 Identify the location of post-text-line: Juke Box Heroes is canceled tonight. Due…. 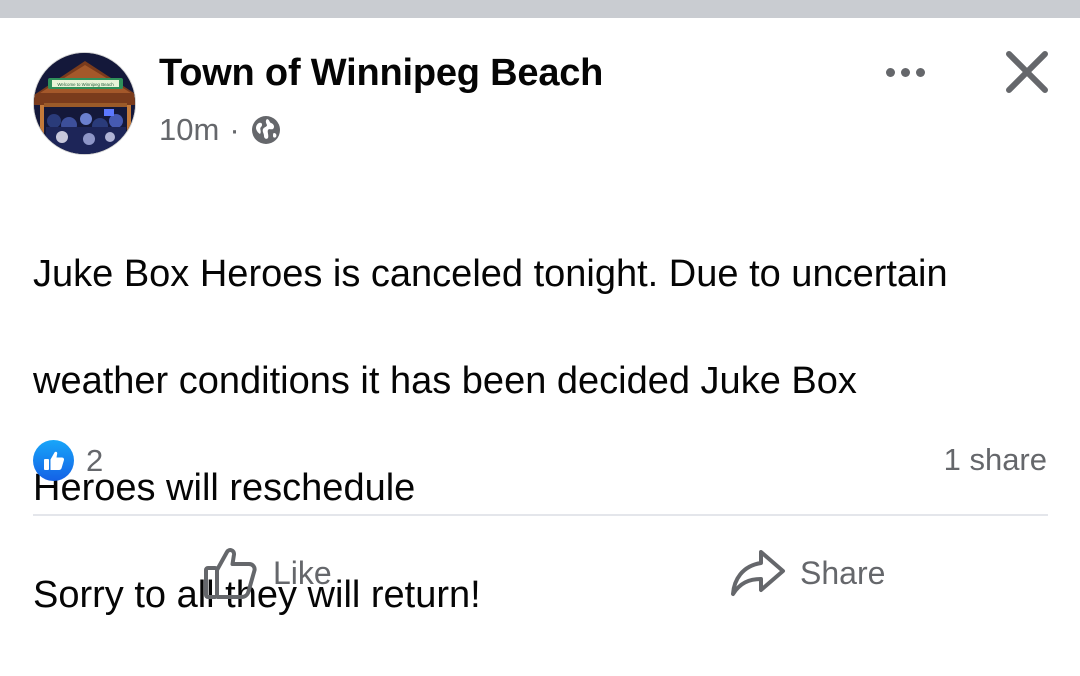
(490, 273).